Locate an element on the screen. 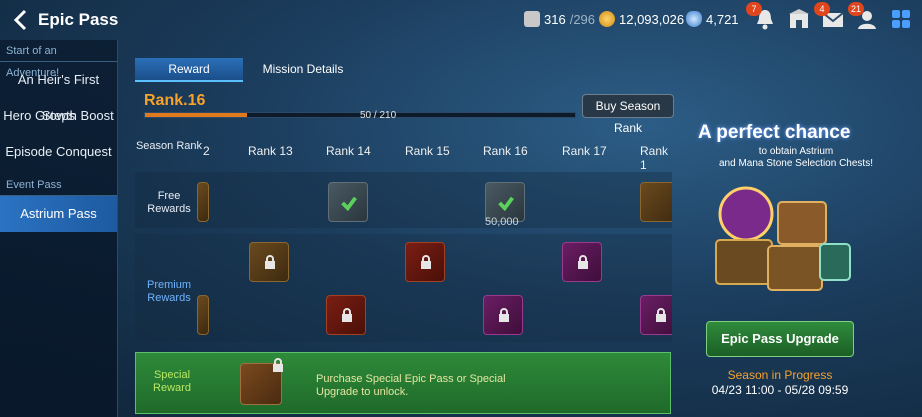 The width and height of the screenshot is (922, 417). season-status: Season in Progress is located at coordinates (780, 375).